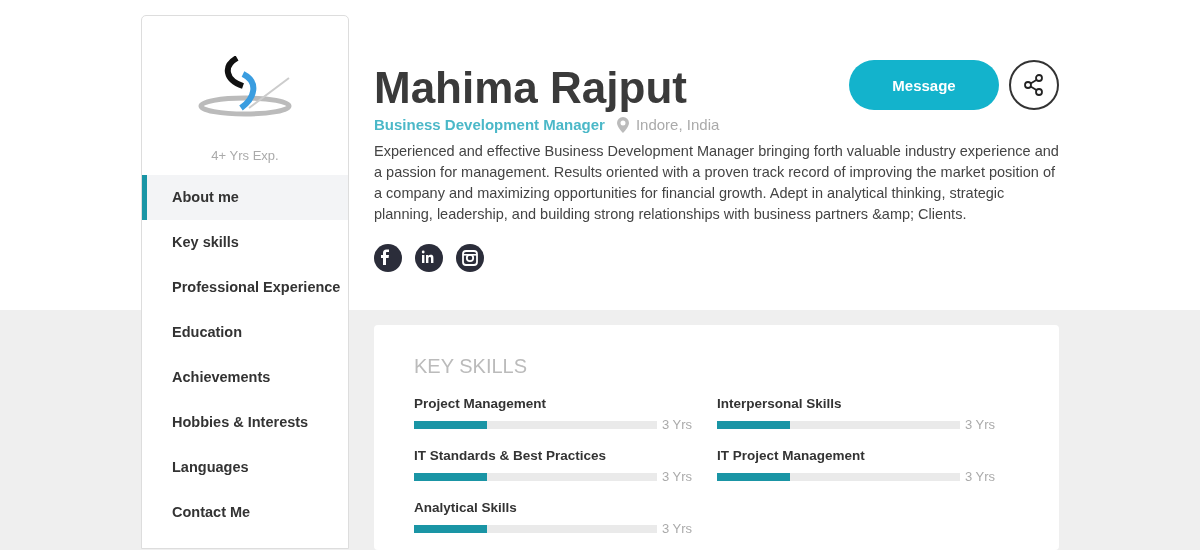 The height and width of the screenshot is (550, 1200). What do you see at coordinates (622, 124) in the screenshot?
I see `location-pin-icon` at bounding box center [622, 124].